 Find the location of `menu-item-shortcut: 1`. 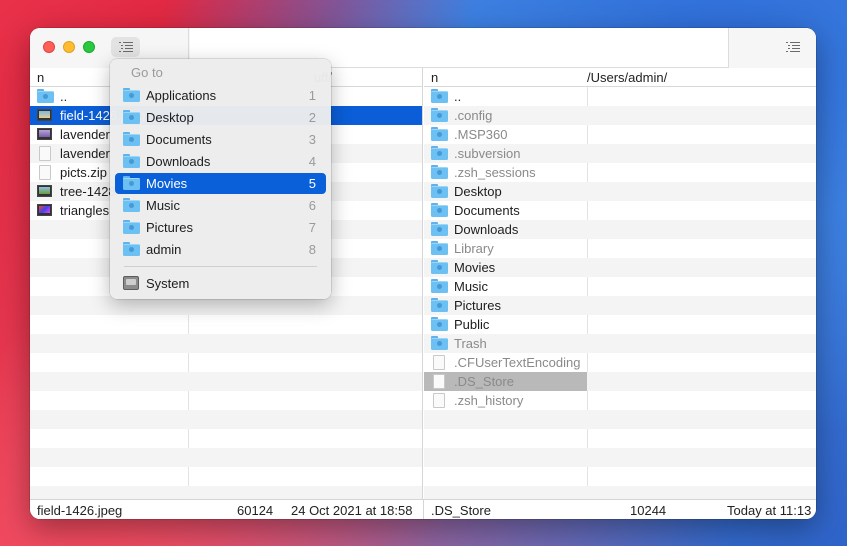

menu-item-shortcut: 1 is located at coordinates (312, 95).